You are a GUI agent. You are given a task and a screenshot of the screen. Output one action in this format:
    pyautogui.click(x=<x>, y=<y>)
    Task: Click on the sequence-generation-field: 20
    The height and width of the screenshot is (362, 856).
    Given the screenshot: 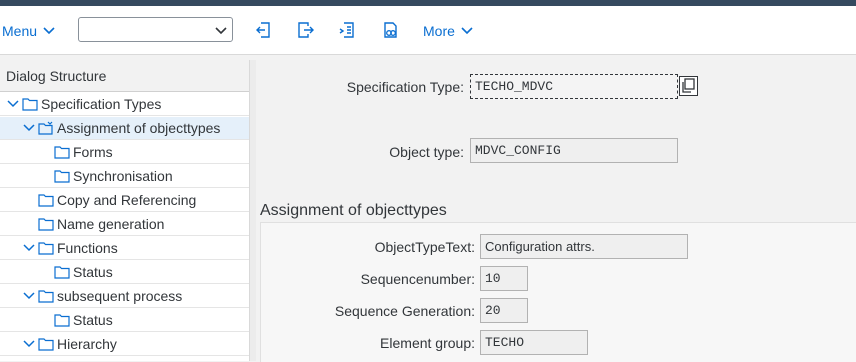 What is the action you would take?
    pyautogui.click(x=504, y=310)
    